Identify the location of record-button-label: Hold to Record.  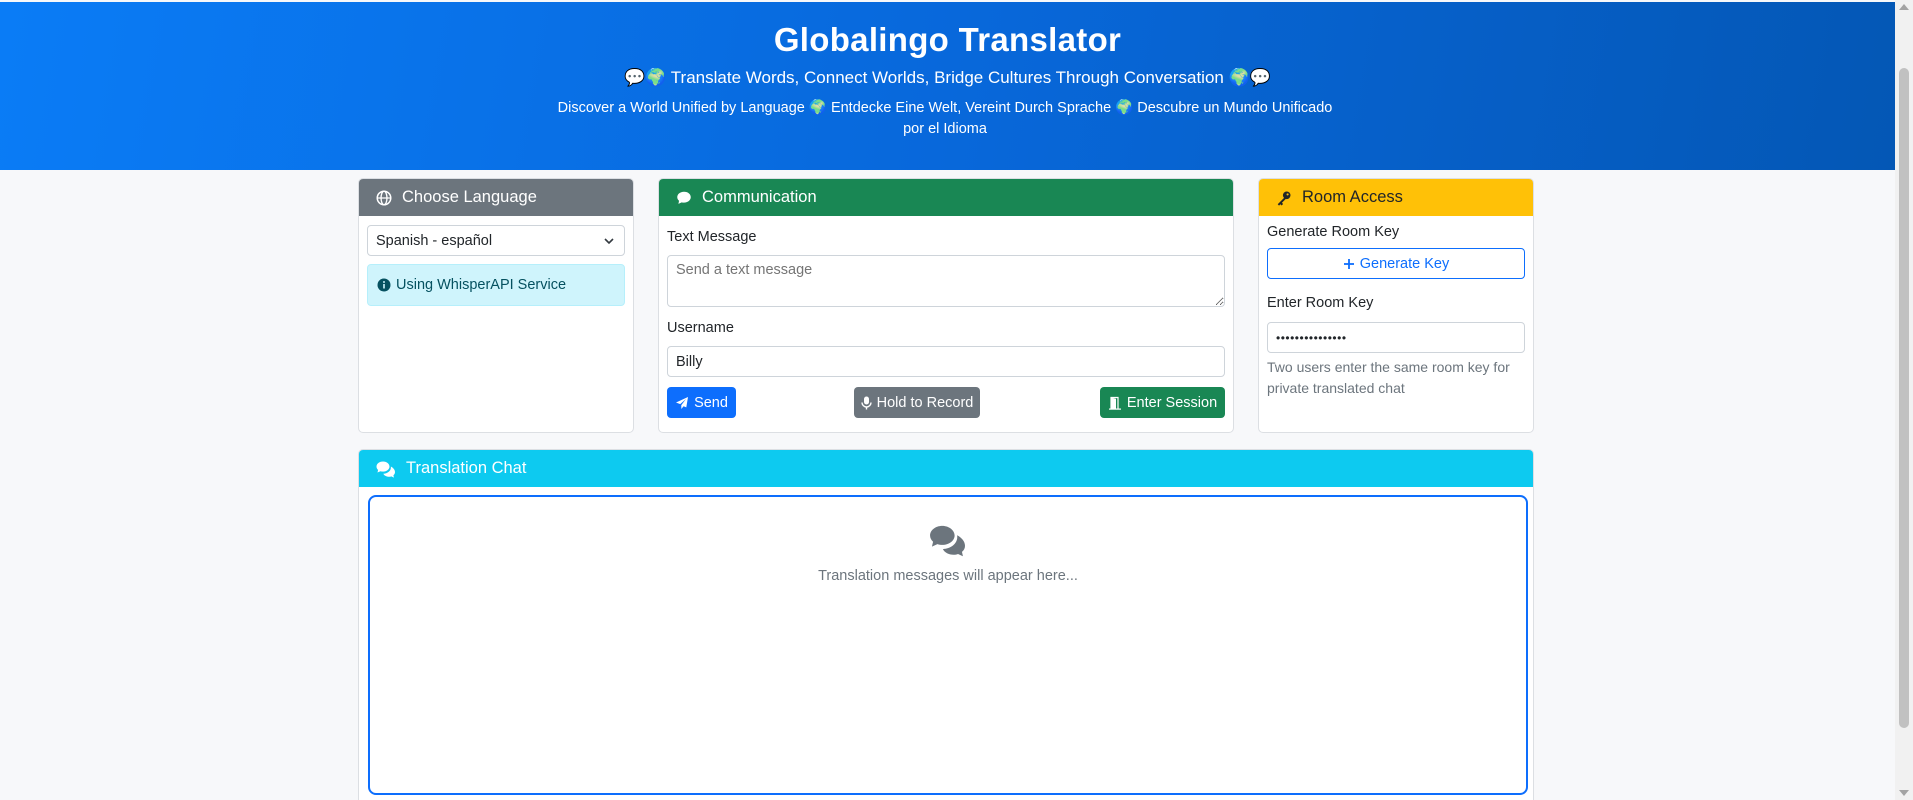
(925, 402).